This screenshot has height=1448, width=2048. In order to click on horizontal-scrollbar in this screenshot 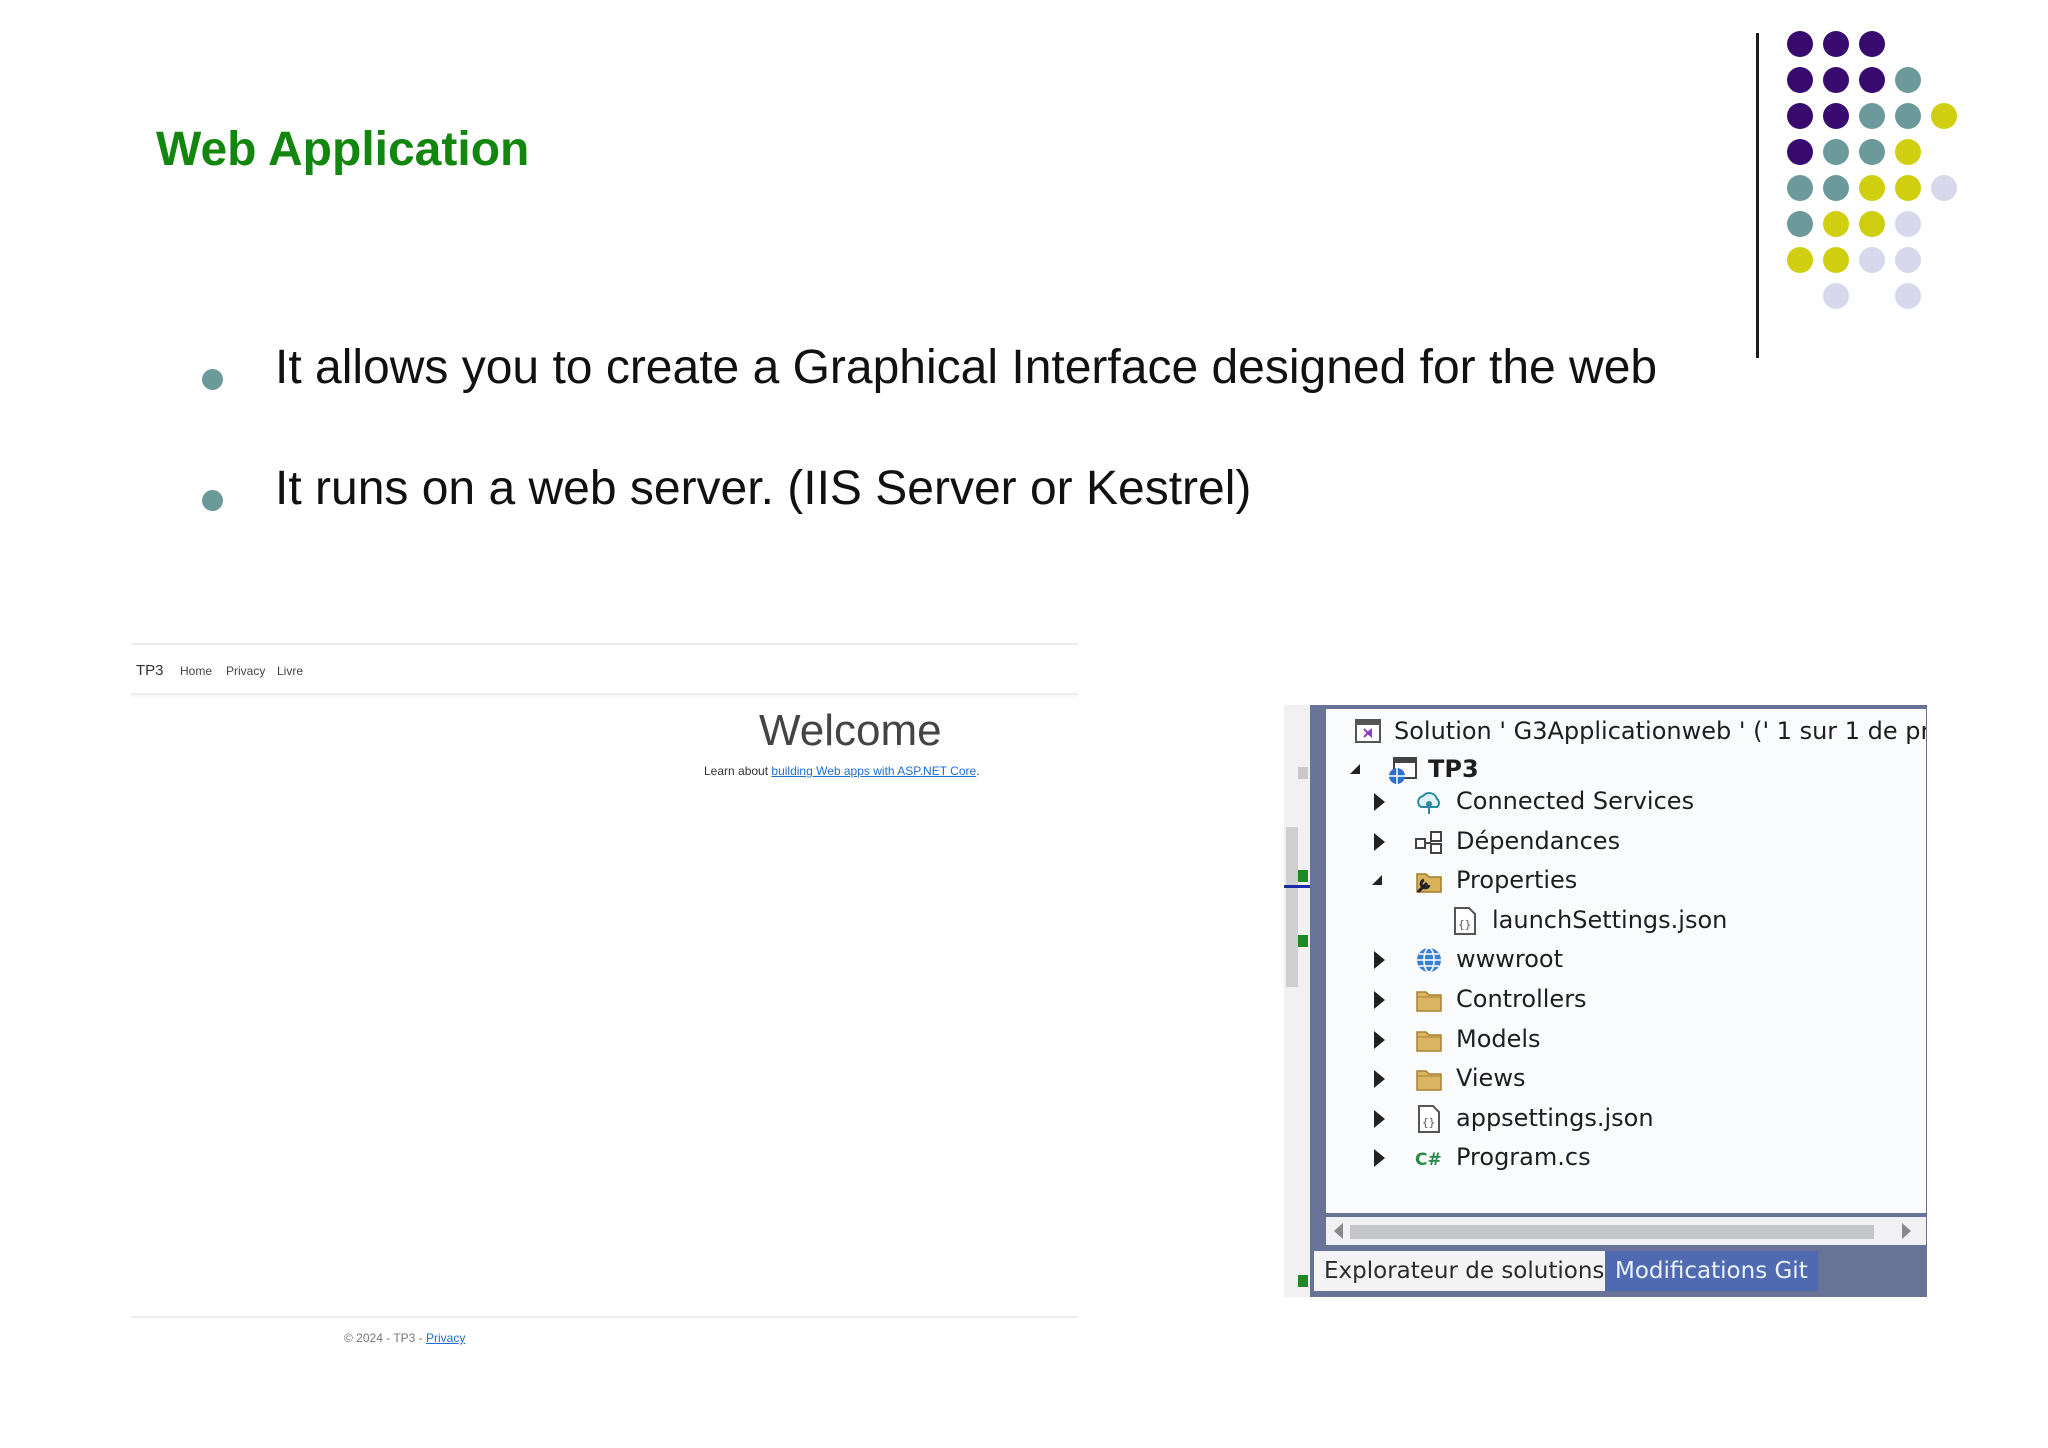, I will do `click(1626, 1231)`.